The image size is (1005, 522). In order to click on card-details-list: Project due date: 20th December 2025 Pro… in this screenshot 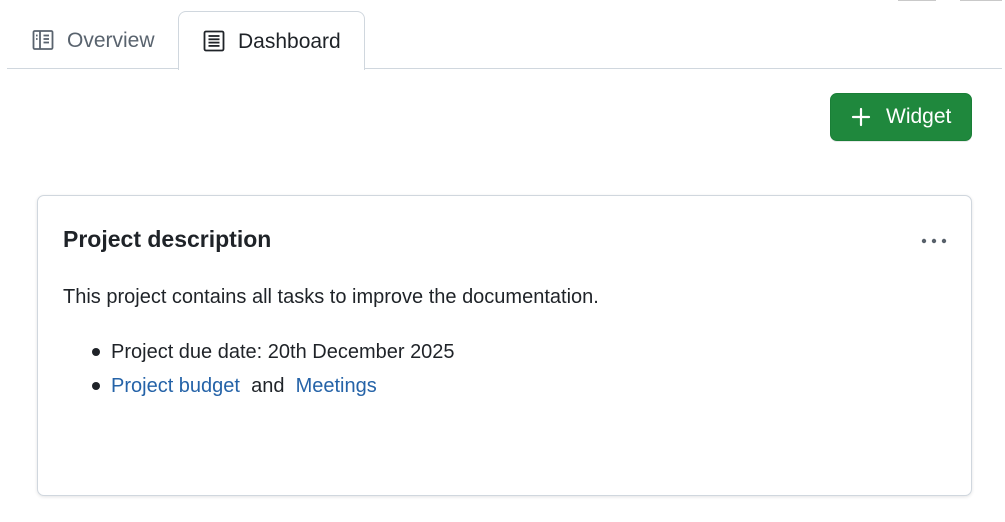, I will do `click(271, 373)`.